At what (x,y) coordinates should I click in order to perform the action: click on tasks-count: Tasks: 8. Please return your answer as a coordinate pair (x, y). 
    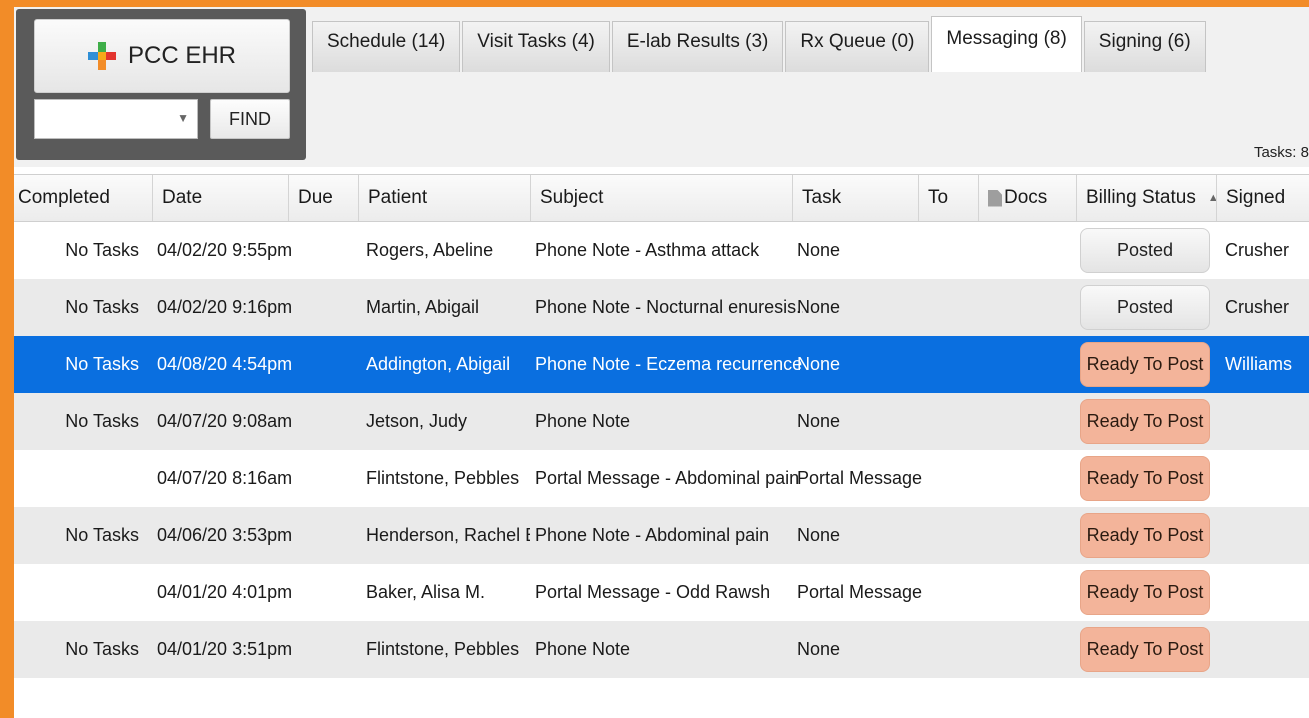
    Looking at the image, I should click on (1281, 152).